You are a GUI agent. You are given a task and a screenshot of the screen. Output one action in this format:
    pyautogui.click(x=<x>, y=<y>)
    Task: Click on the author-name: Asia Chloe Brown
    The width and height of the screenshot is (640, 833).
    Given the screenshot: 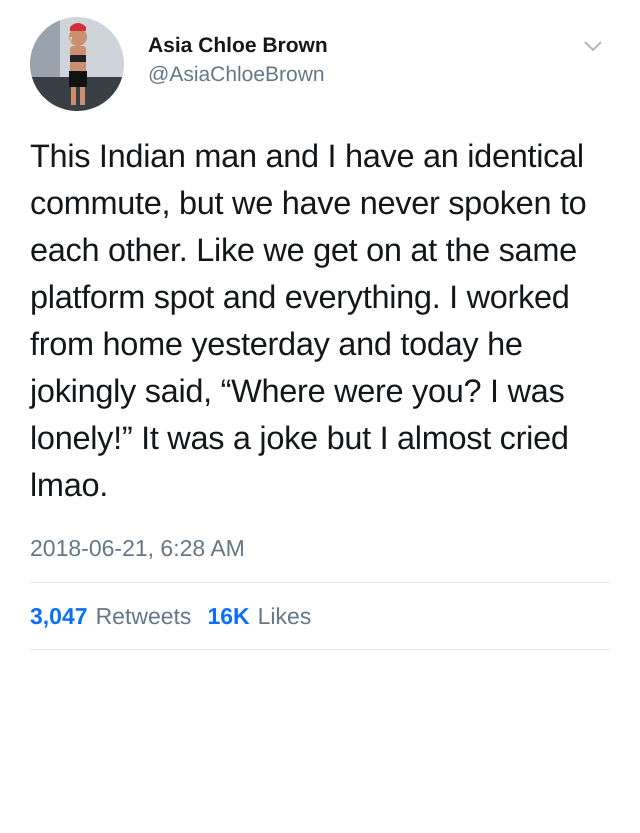 What is the action you would take?
    pyautogui.click(x=366, y=45)
    